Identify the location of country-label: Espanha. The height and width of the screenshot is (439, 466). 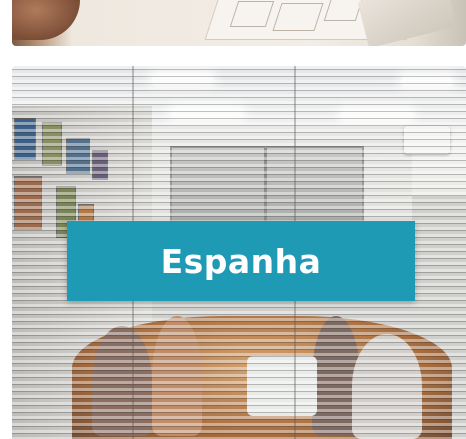
(241, 261).